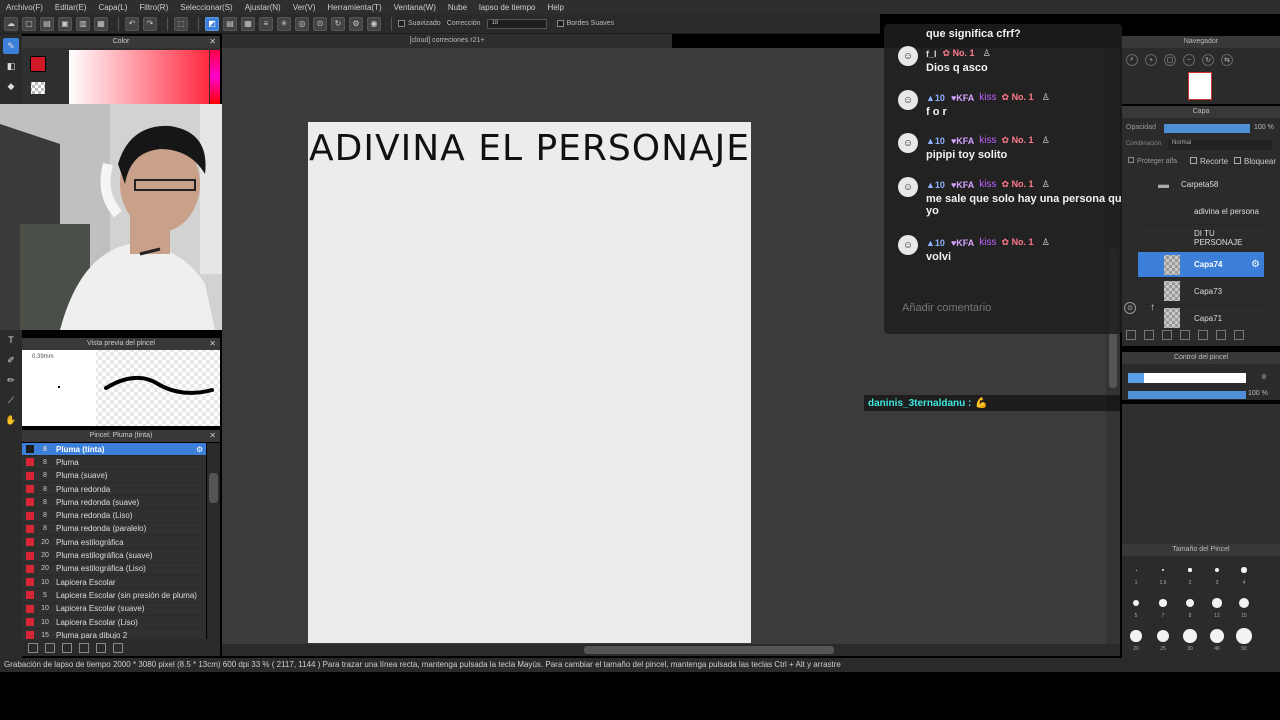  I want to click on clip-checkbox, so click(1193, 160).